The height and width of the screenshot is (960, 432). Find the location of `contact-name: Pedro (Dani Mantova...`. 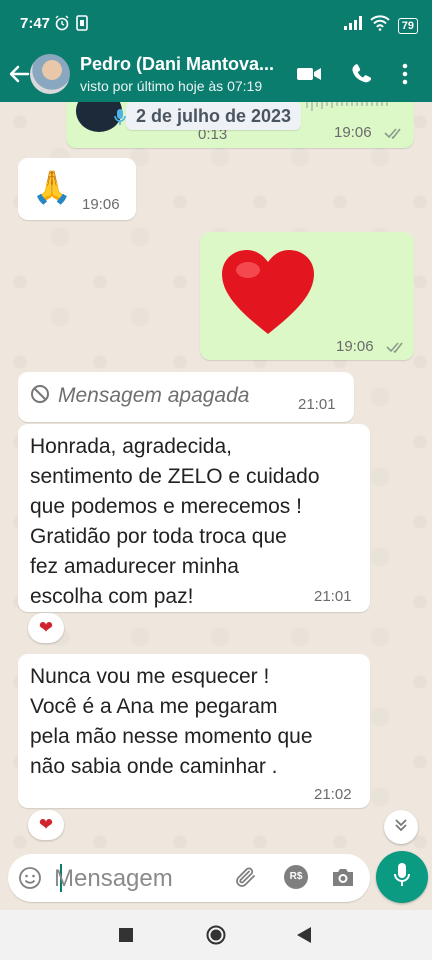

contact-name: Pedro (Dani Mantova... is located at coordinates (177, 64).